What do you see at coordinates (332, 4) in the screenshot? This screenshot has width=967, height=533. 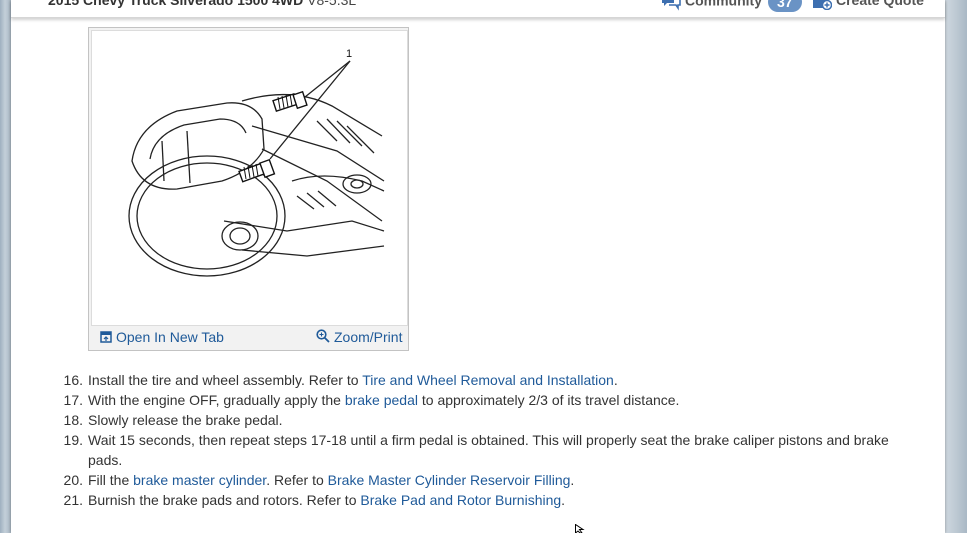 I see `vehicle-engine: V8-5.3L` at bounding box center [332, 4].